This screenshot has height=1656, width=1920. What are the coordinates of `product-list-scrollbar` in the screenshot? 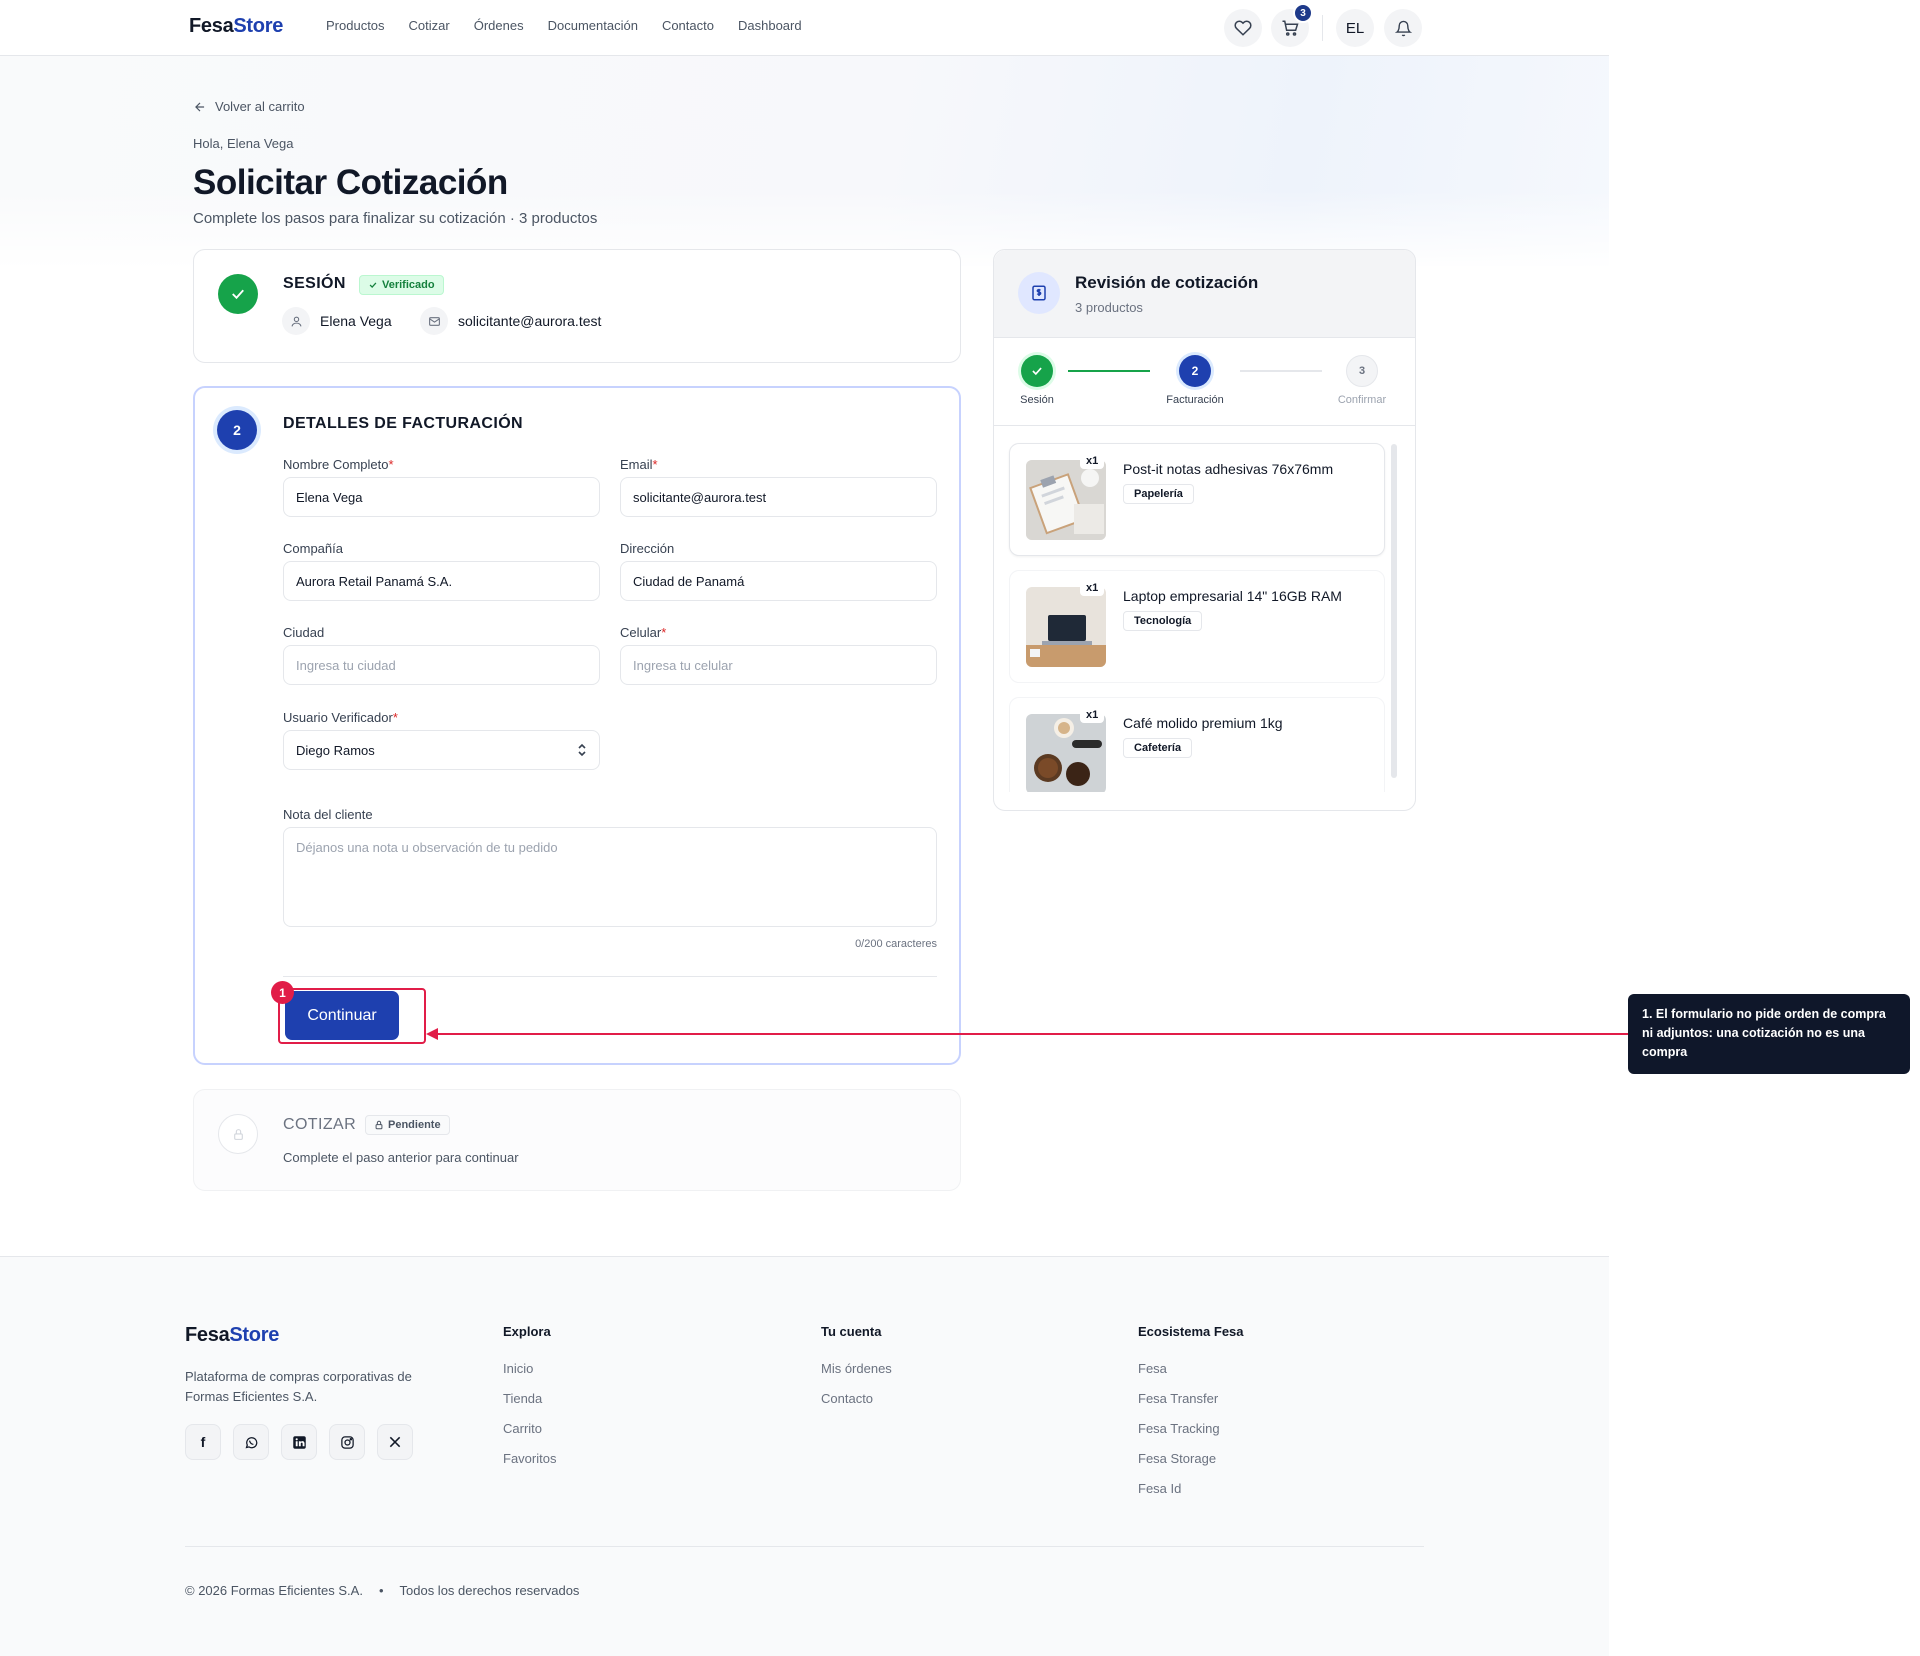 It's located at (1394, 611).